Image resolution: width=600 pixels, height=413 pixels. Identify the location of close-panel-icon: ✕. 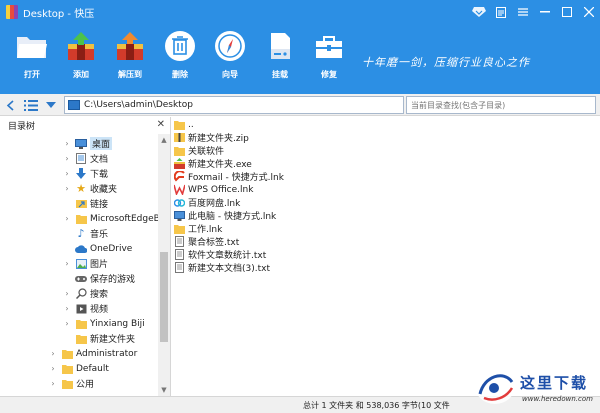
(161, 124).